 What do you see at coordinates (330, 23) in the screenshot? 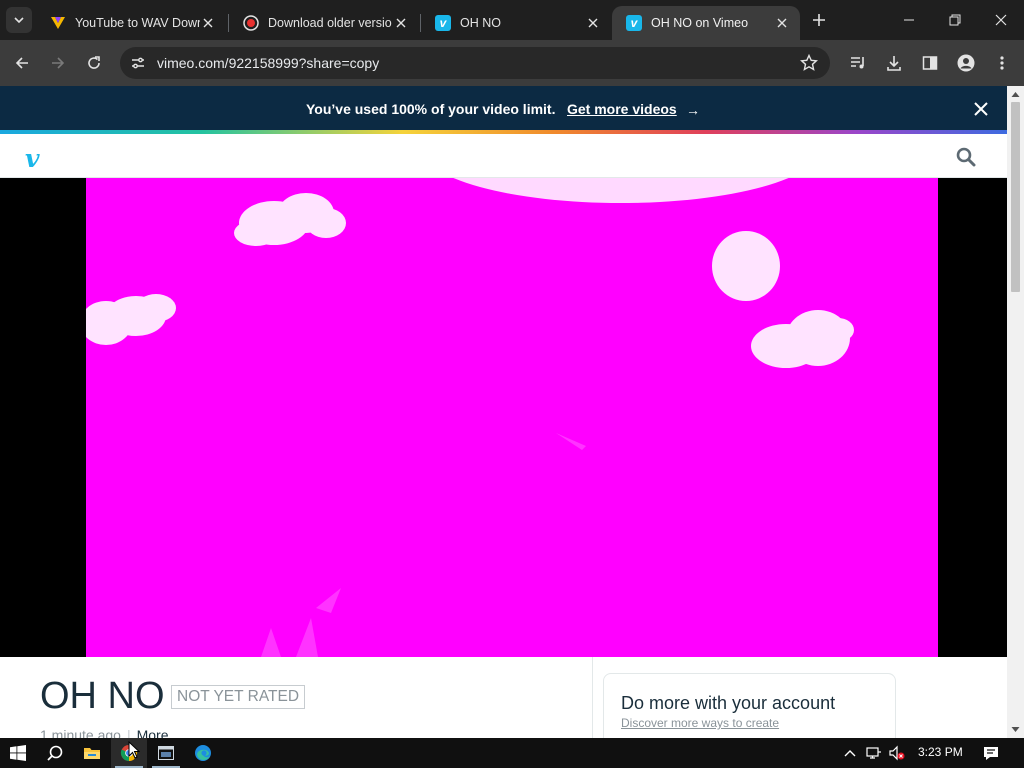
I see `tab-title: Download older versio` at bounding box center [330, 23].